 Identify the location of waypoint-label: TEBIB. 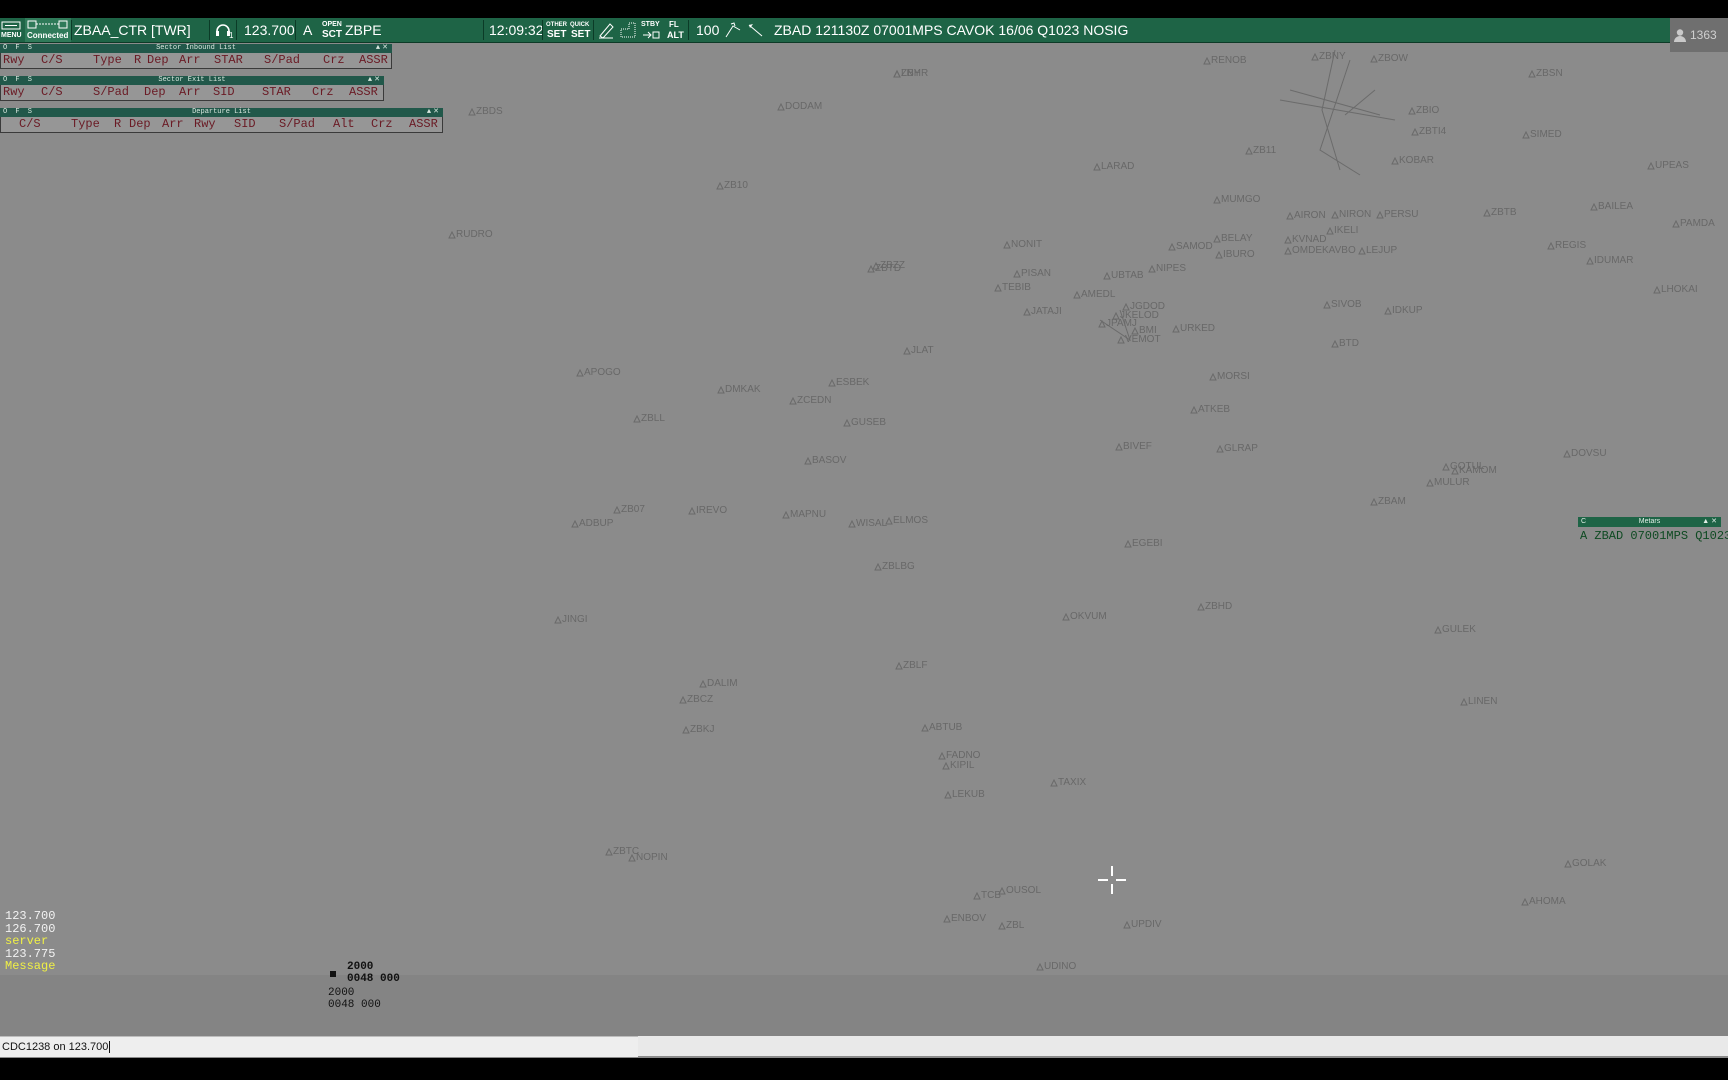
(1016, 287).